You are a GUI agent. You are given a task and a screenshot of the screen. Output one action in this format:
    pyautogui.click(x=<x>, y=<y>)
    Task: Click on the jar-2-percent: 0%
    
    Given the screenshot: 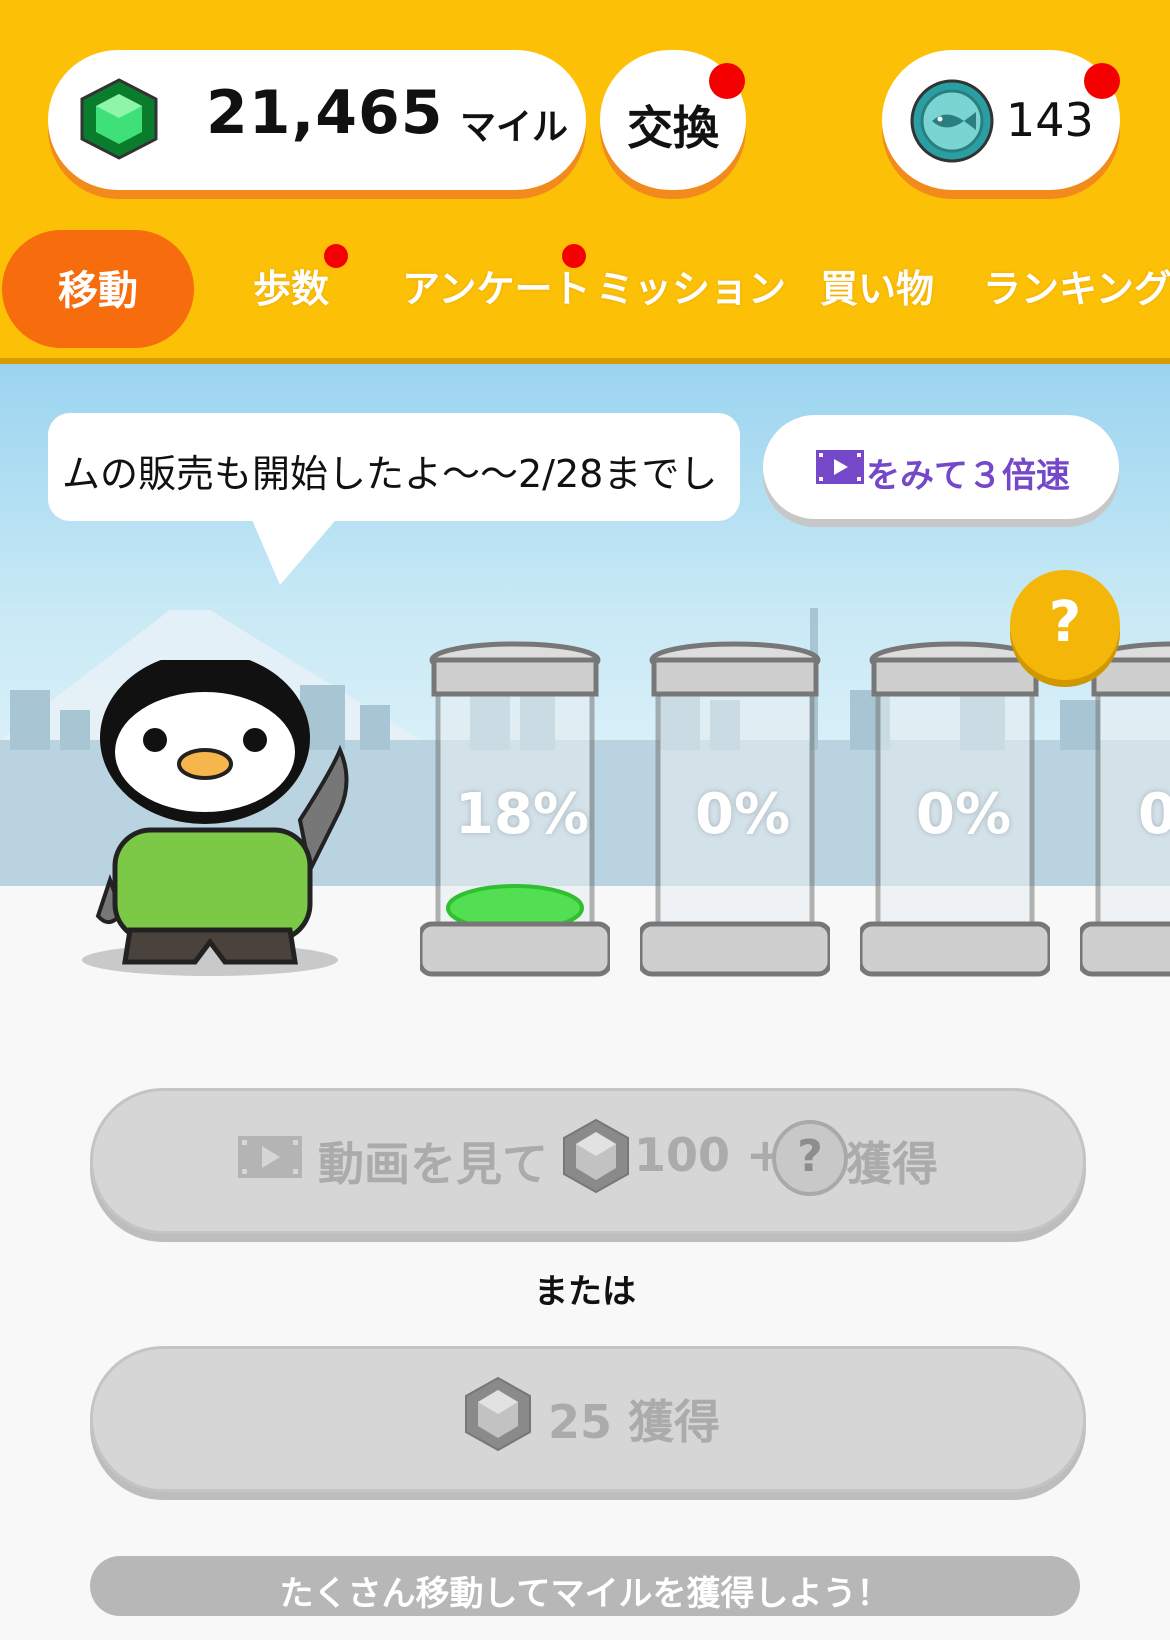 What is the action you would take?
    pyautogui.click(x=743, y=814)
    